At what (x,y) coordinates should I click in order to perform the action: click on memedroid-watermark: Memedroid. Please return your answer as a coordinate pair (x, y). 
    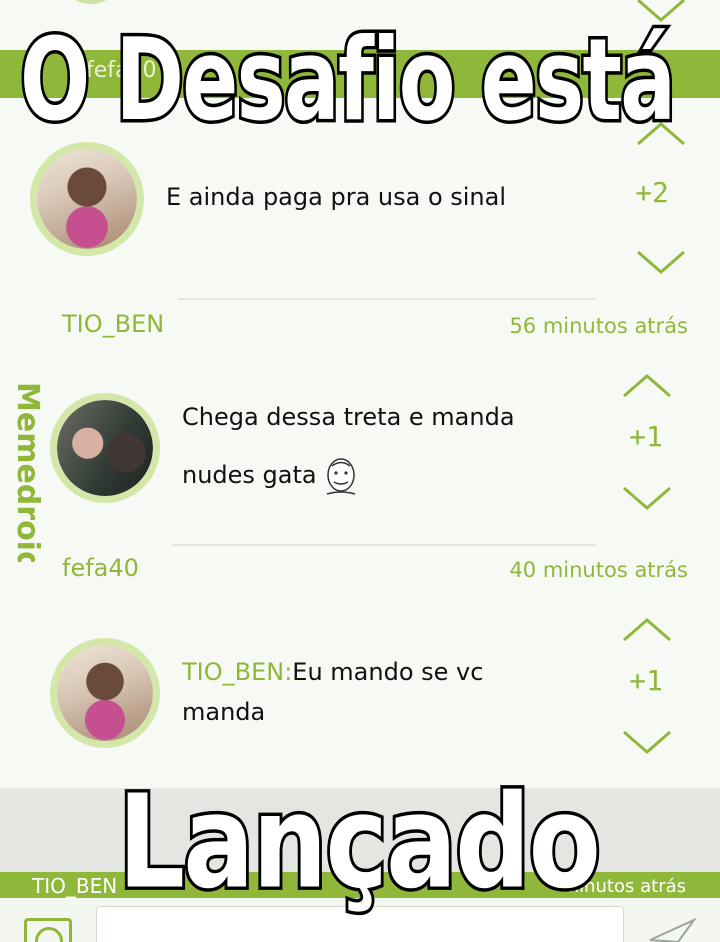
    Looking at the image, I should click on (28, 472).